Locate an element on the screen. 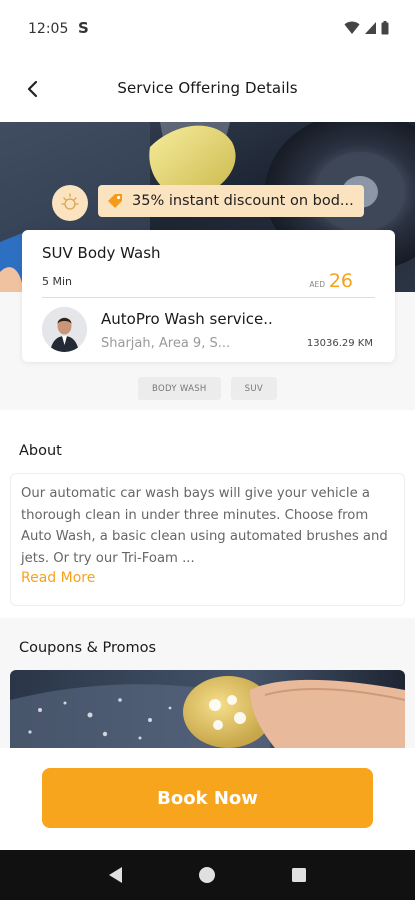 The image size is (415, 900). page-title: Service Offering Details is located at coordinates (207, 88).